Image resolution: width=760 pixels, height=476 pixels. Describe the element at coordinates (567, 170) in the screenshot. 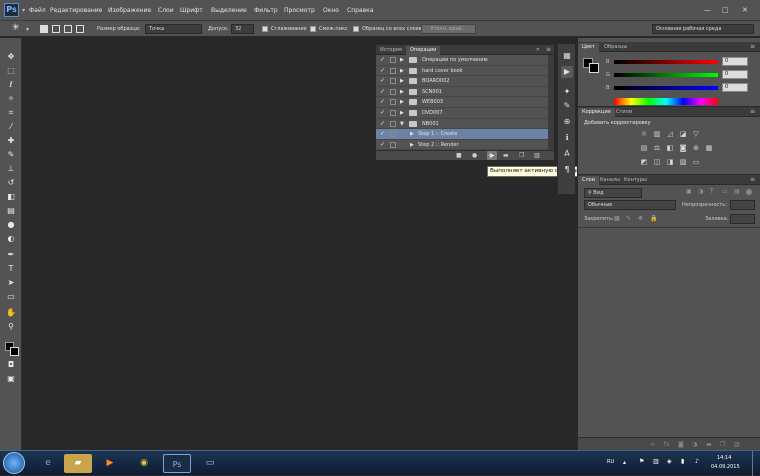

I see `paragraph-panel-icon: ¶` at that location.